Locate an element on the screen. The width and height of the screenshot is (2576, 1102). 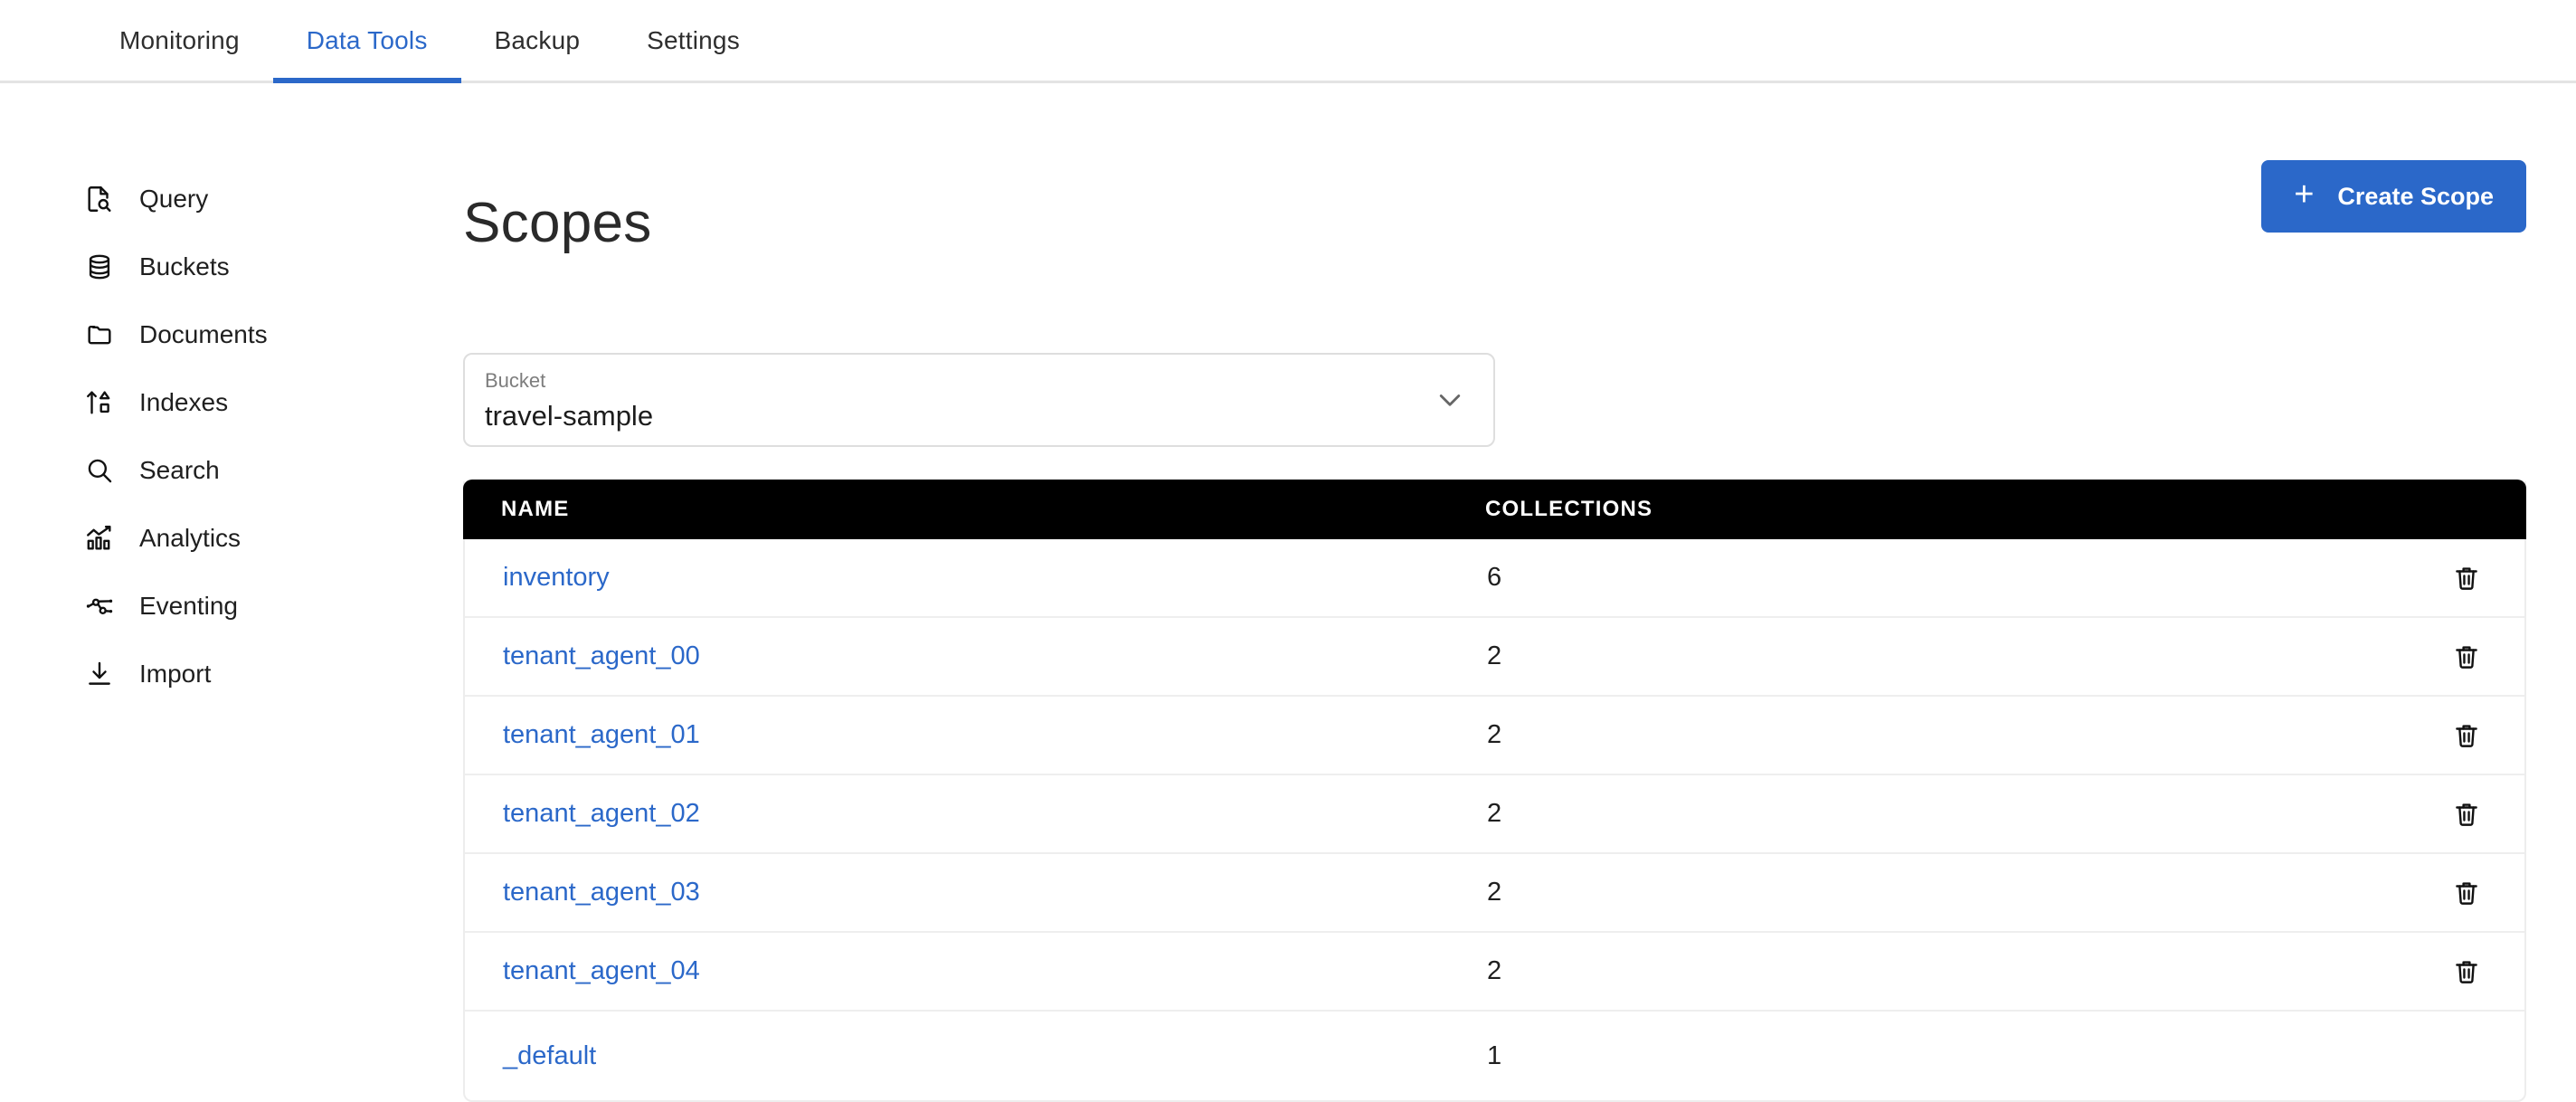
tab-monitoring: Monitoring is located at coordinates (180, 41).